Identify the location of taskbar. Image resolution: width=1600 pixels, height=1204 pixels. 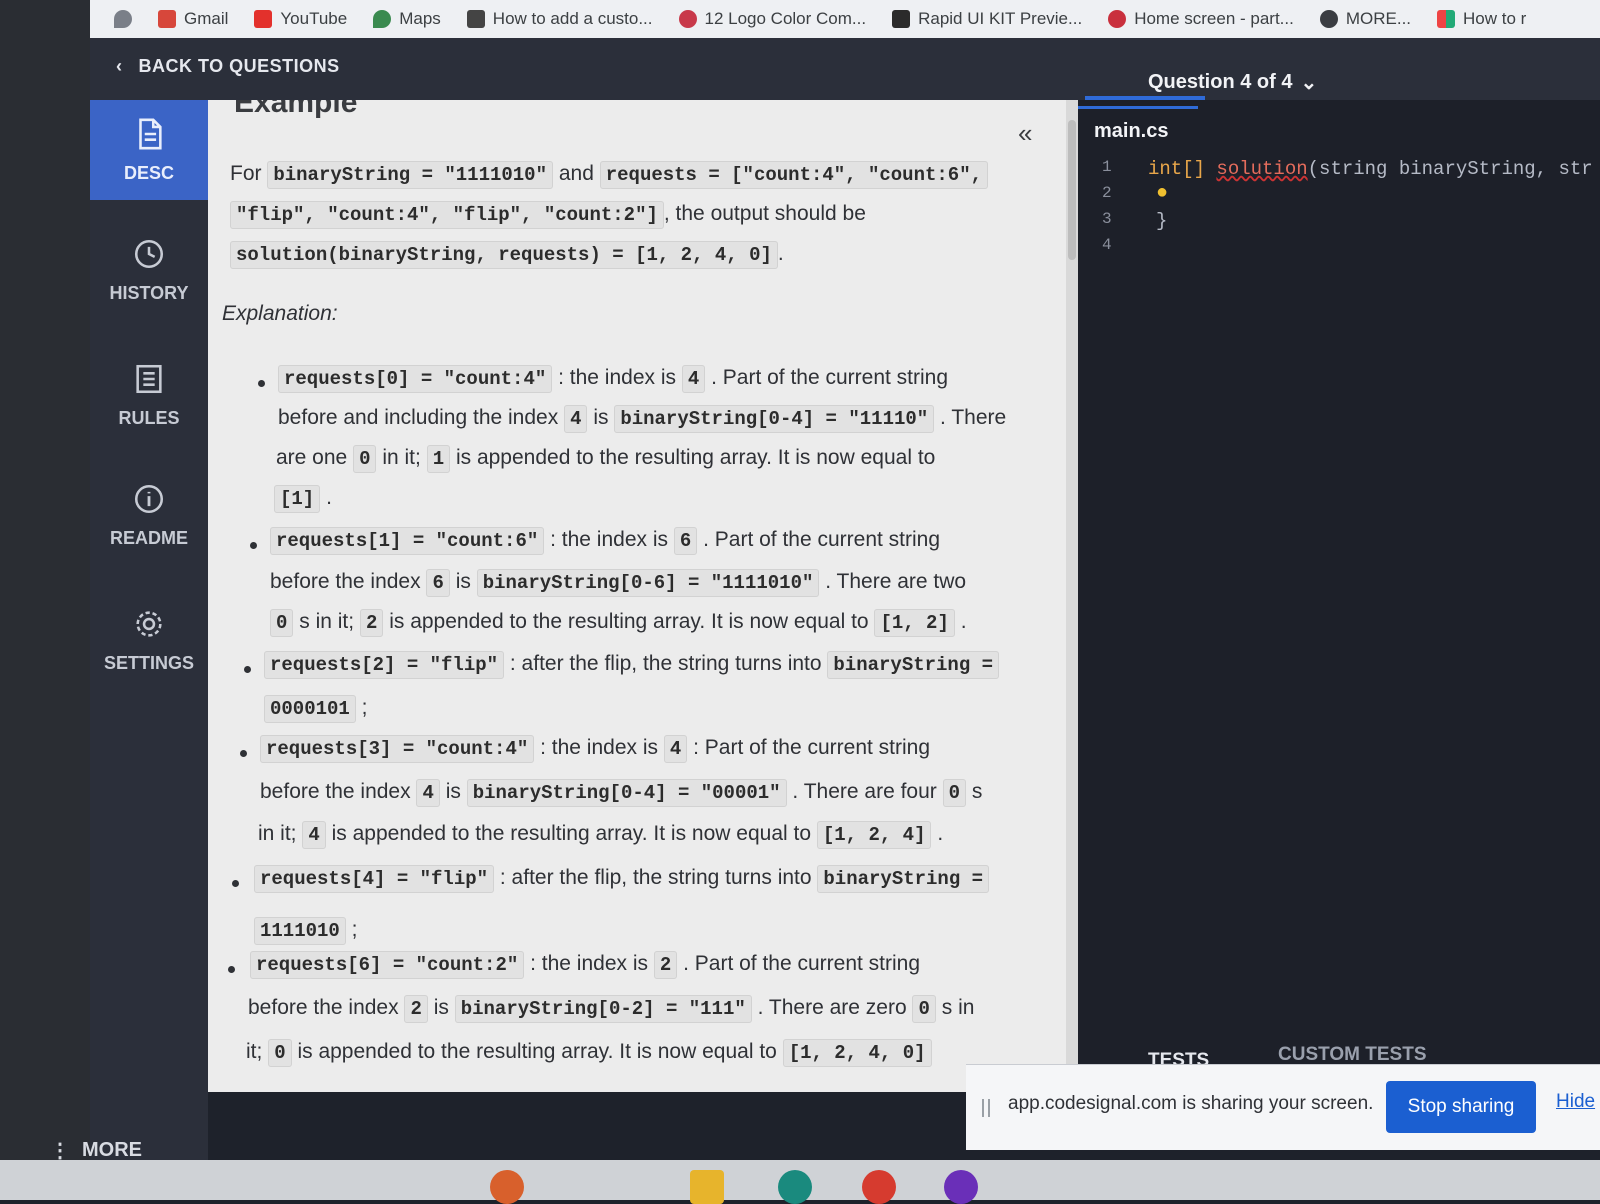
(800, 1182).